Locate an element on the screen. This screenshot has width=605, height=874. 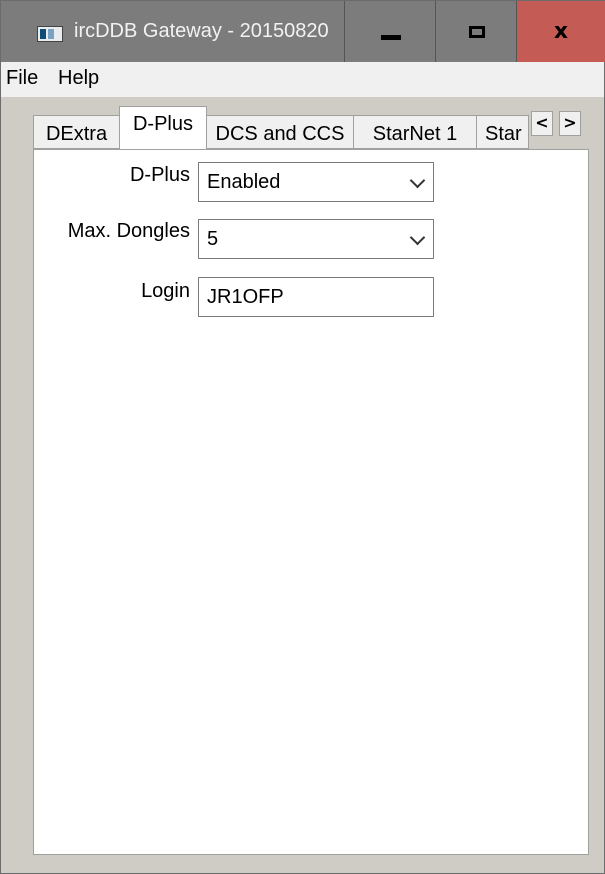
minimize-icon is located at coordinates (390, 37).